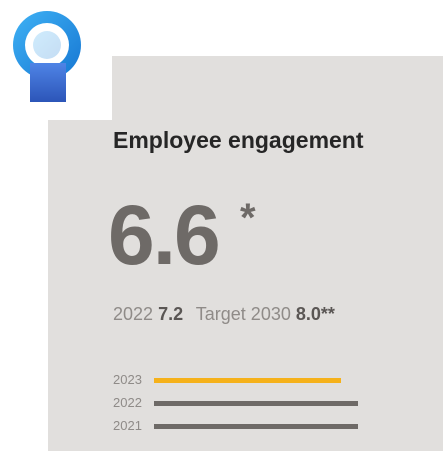 The width and height of the screenshot is (443, 451). Describe the element at coordinates (47, 56) in the screenshot. I see `person-in-ring-icon` at that location.